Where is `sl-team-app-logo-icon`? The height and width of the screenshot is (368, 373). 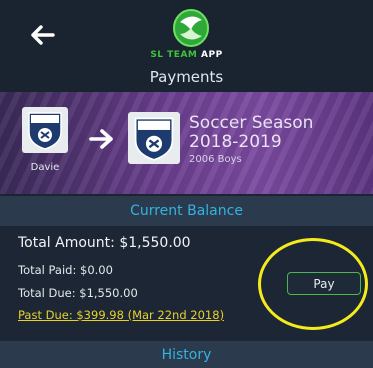 sl-team-app-logo-icon is located at coordinates (191, 28).